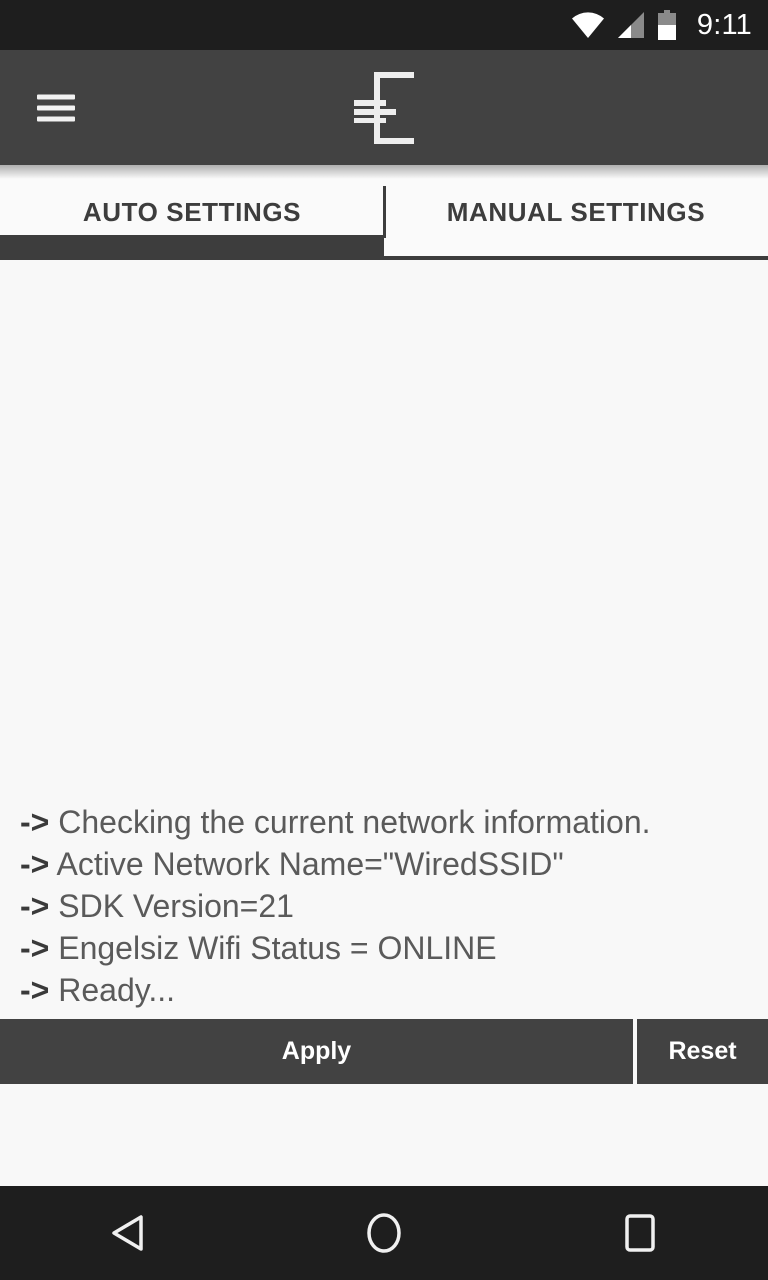  Describe the element at coordinates (277, 948) in the screenshot. I see `log-message: Engelsiz Wifi Status = ONLINE` at that location.